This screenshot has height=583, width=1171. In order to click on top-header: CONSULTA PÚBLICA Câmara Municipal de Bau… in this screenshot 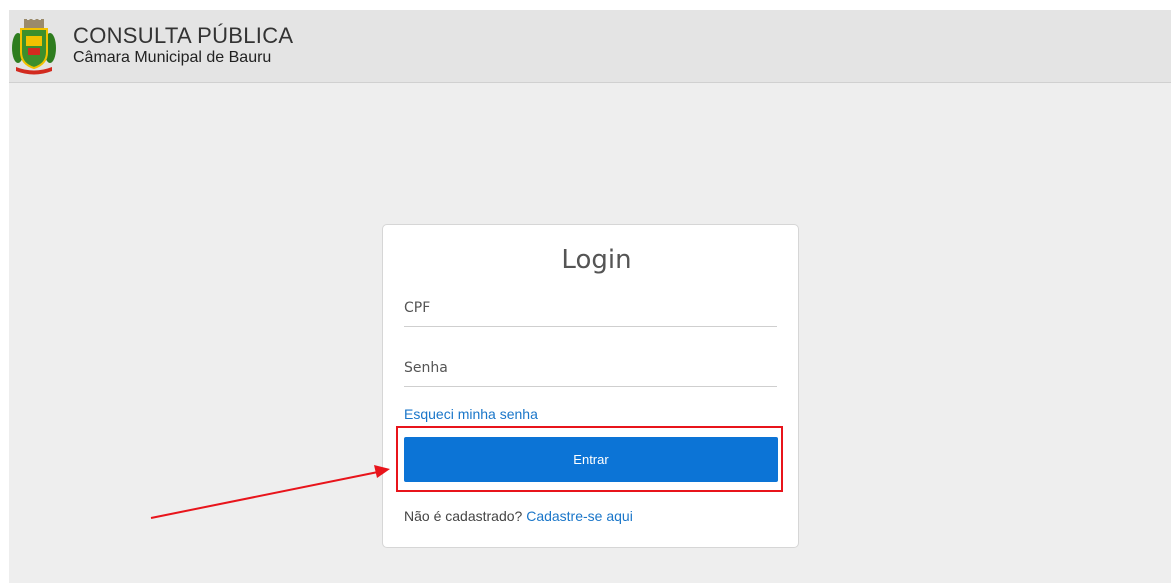, I will do `click(590, 46)`.